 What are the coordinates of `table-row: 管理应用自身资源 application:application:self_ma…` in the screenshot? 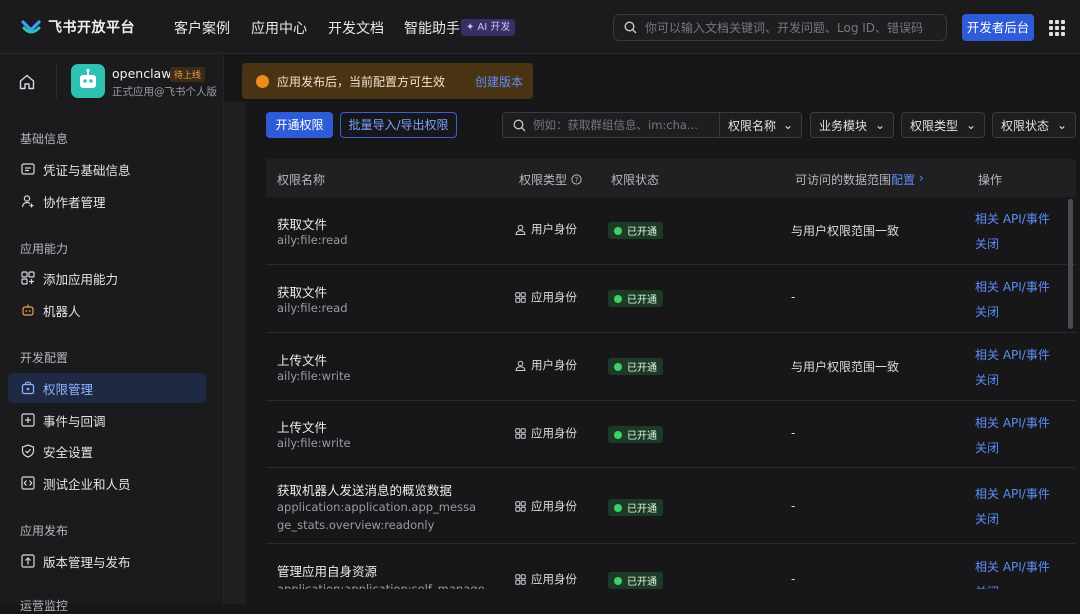 It's located at (671, 566).